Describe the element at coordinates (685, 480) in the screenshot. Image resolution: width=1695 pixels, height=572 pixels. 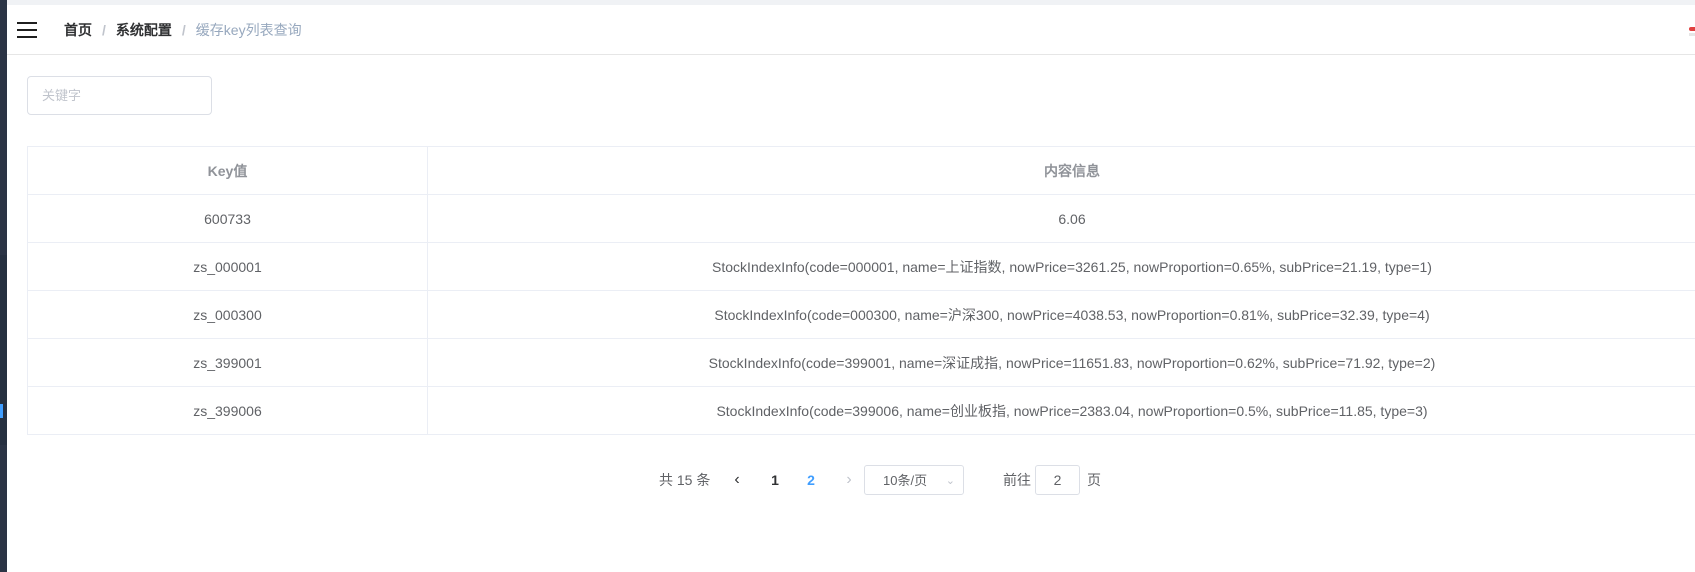
I see `pagination-total: 共 15 条` at that location.